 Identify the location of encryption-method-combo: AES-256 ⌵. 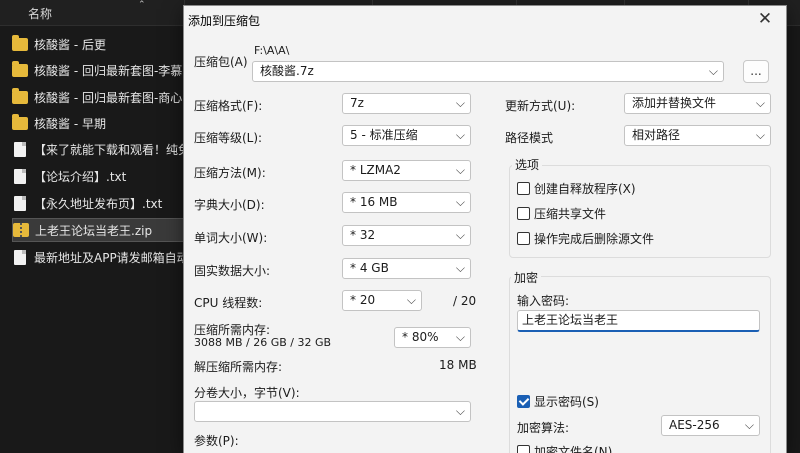
(710, 425).